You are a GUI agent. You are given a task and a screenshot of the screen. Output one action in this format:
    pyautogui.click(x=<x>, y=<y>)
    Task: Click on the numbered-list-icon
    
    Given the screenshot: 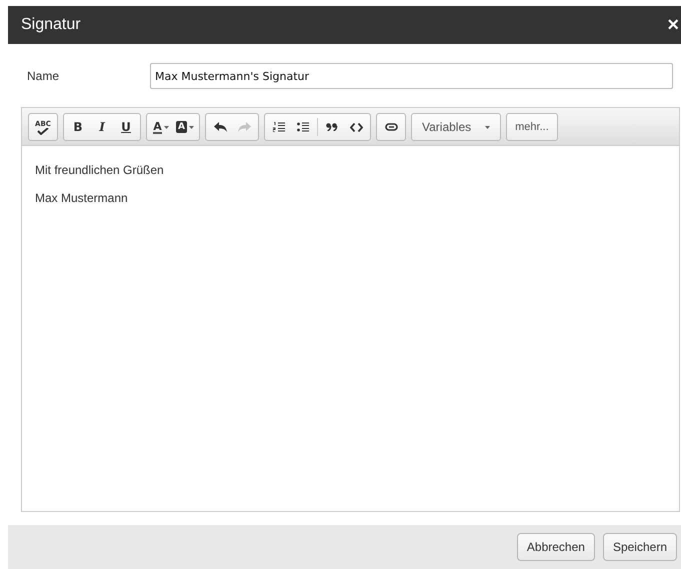 What is the action you would take?
    pyautogui.click(x=279, y=127)
    